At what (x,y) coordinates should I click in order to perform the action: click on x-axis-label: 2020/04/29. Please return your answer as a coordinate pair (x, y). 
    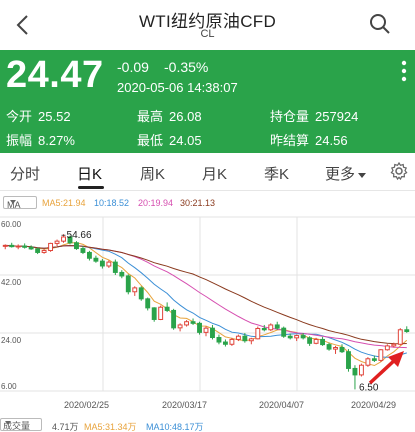
    Looking at the image, I should click on (374, 405).